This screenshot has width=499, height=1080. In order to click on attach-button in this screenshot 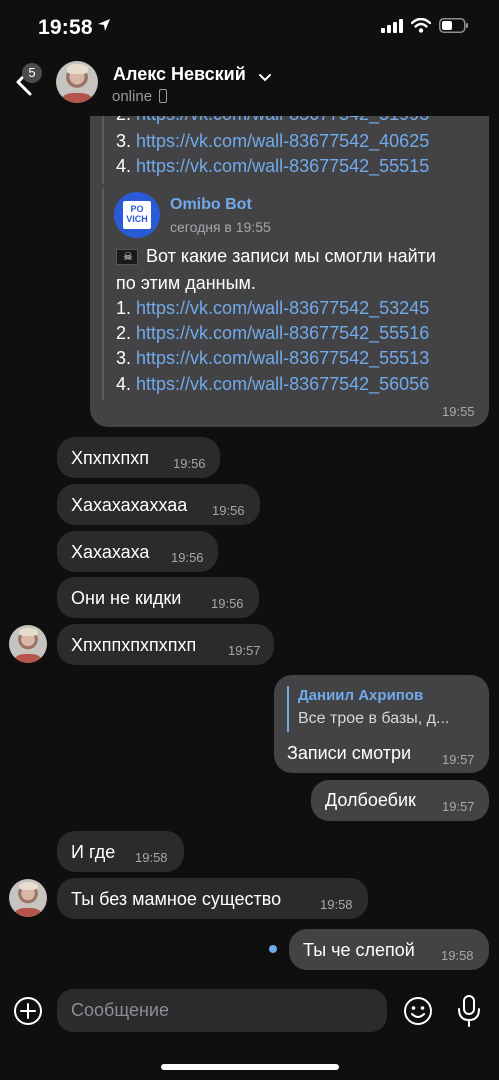, I will do `click(28, 1011)`.